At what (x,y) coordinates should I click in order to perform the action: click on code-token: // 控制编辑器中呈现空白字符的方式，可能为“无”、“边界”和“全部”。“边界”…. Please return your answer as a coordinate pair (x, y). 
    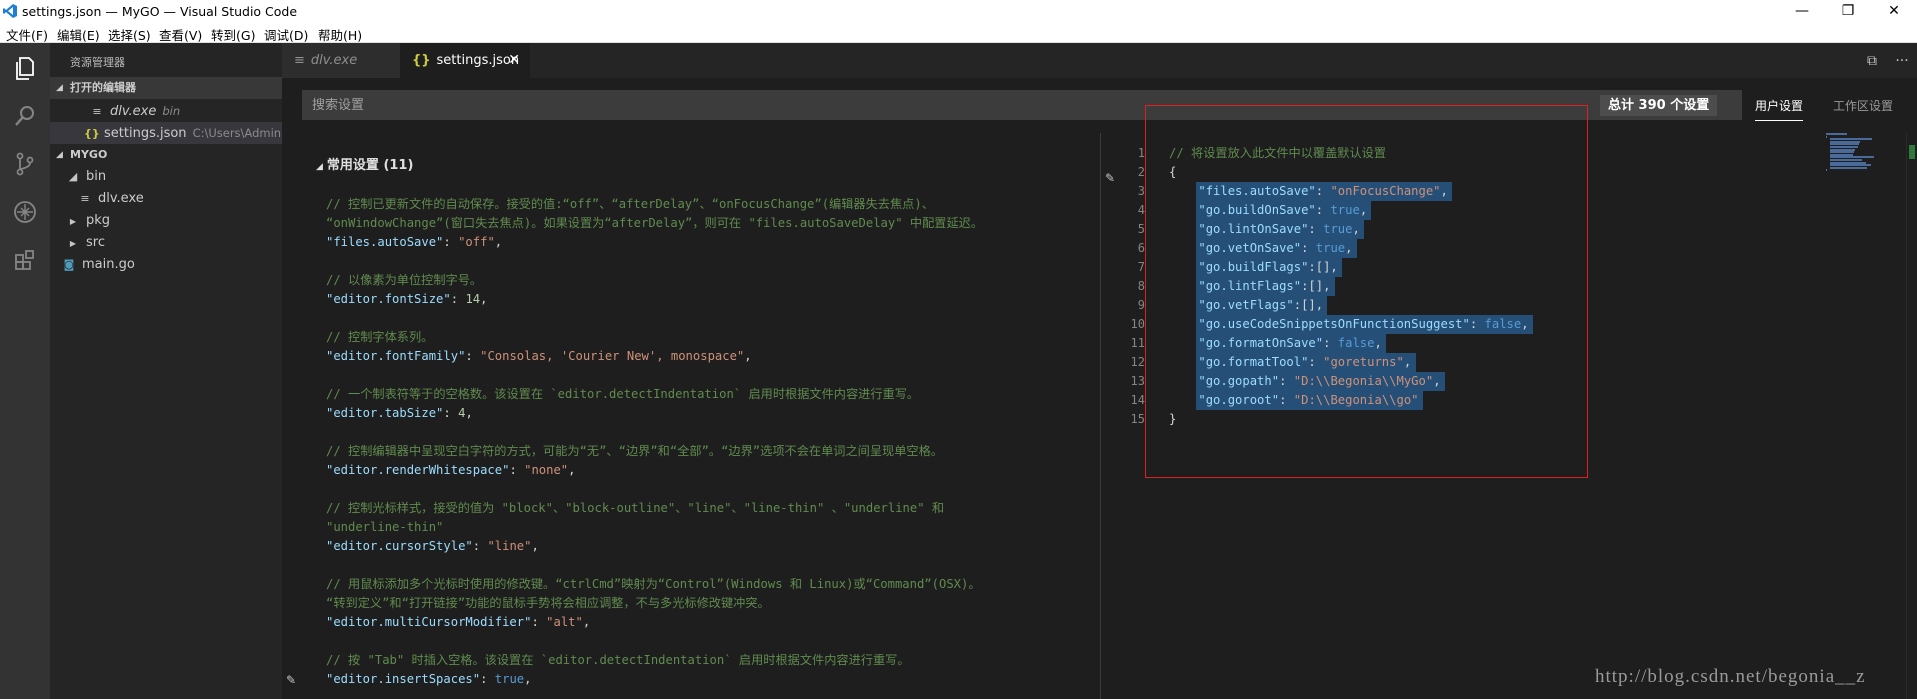
    Looking at the image, I should click on (634, 451).